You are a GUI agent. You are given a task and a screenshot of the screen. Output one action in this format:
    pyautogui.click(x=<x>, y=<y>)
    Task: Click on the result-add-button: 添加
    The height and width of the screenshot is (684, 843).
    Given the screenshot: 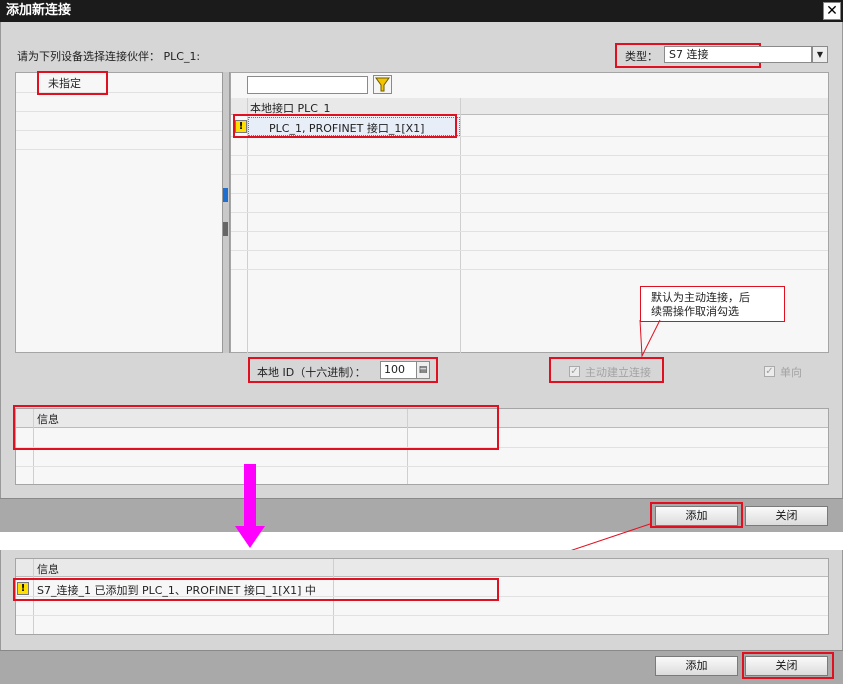 What is the action you would take?
    pyautogui.click(x=696, y=666)
    